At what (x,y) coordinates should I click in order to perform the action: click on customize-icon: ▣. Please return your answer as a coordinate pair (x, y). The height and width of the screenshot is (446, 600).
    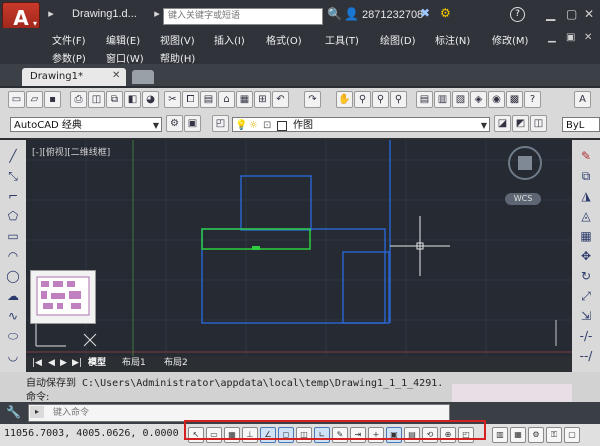
    Looking at the image, I should click on (192, 123).